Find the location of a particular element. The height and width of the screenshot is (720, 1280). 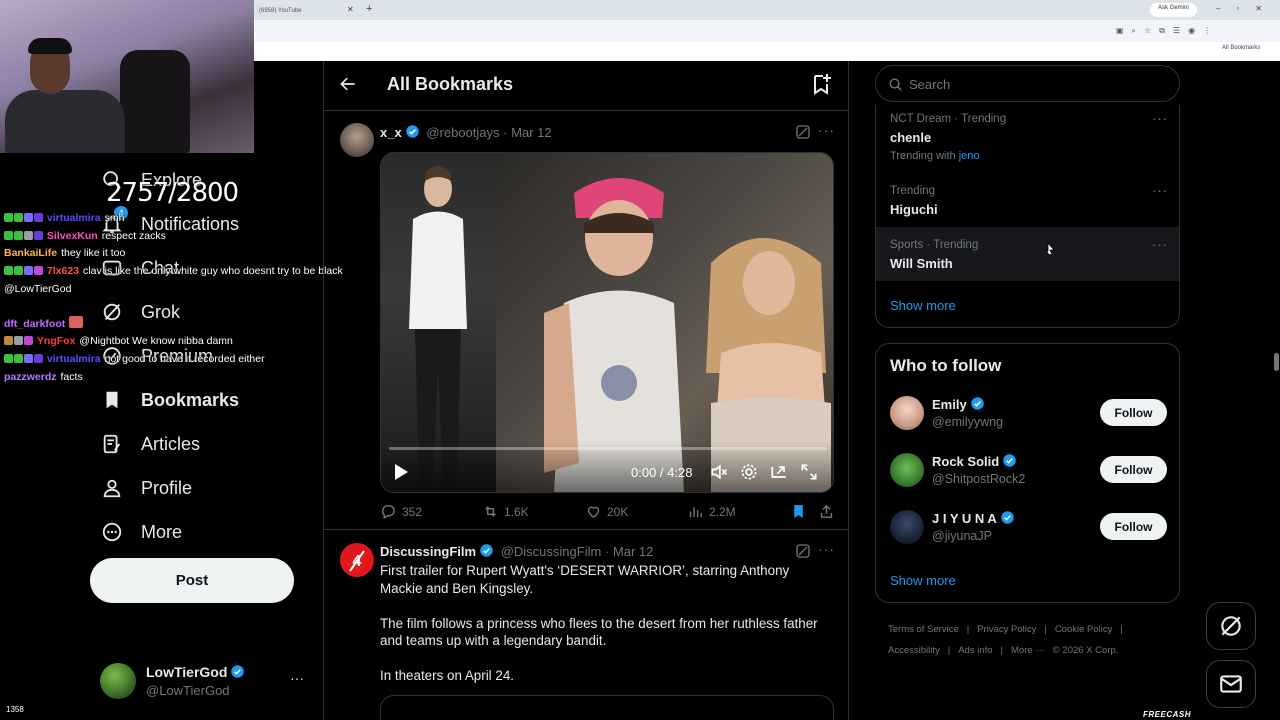

like-button: 20K is located at coordinates (606, 511).